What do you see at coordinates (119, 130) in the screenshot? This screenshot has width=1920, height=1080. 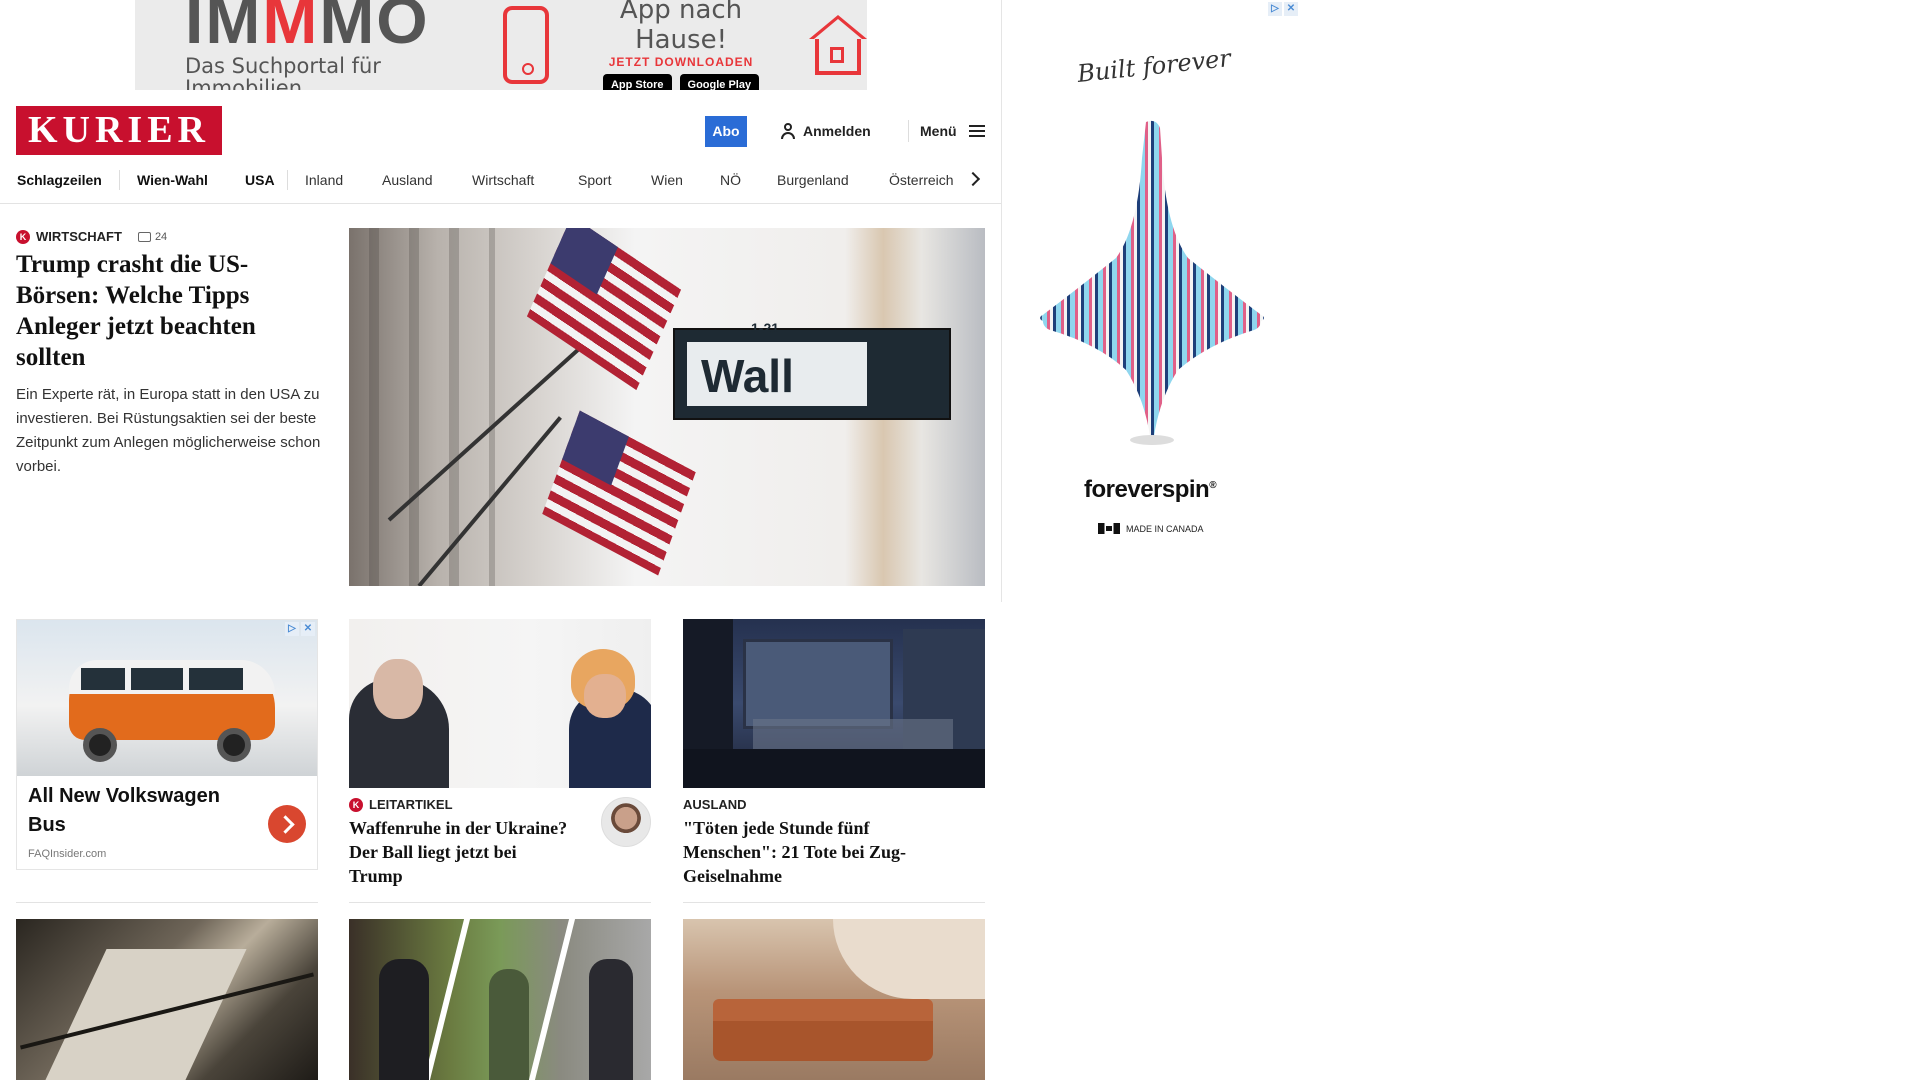 I see `kurier-logo: KURIER` at bounding box center [119, 130].